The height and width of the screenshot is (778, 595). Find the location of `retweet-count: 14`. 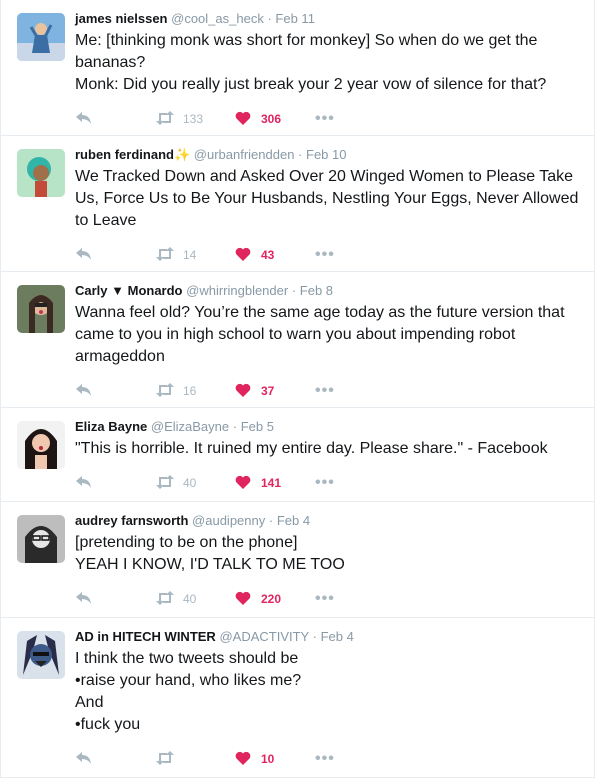

retweet-count: 14 is located at coordinates (190, 255).